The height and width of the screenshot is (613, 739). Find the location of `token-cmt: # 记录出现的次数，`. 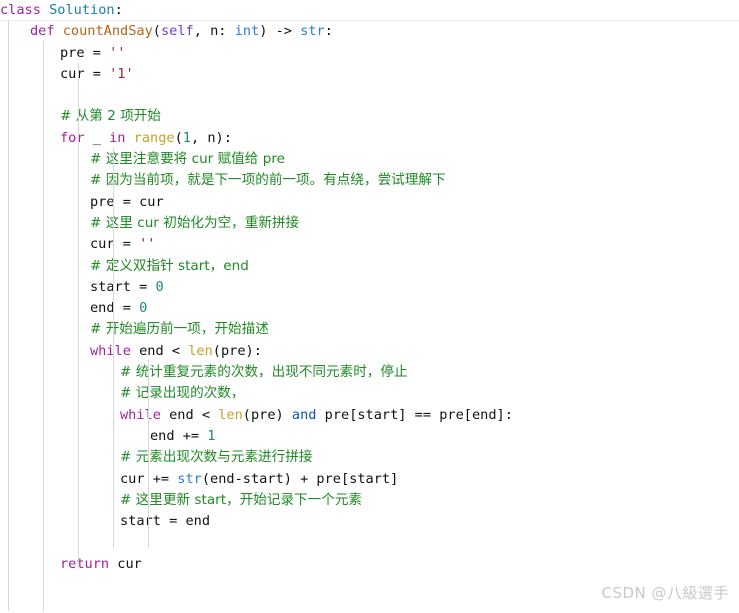

token-cmt: # 记录出现的次数， is located at coordinates (182, 393).